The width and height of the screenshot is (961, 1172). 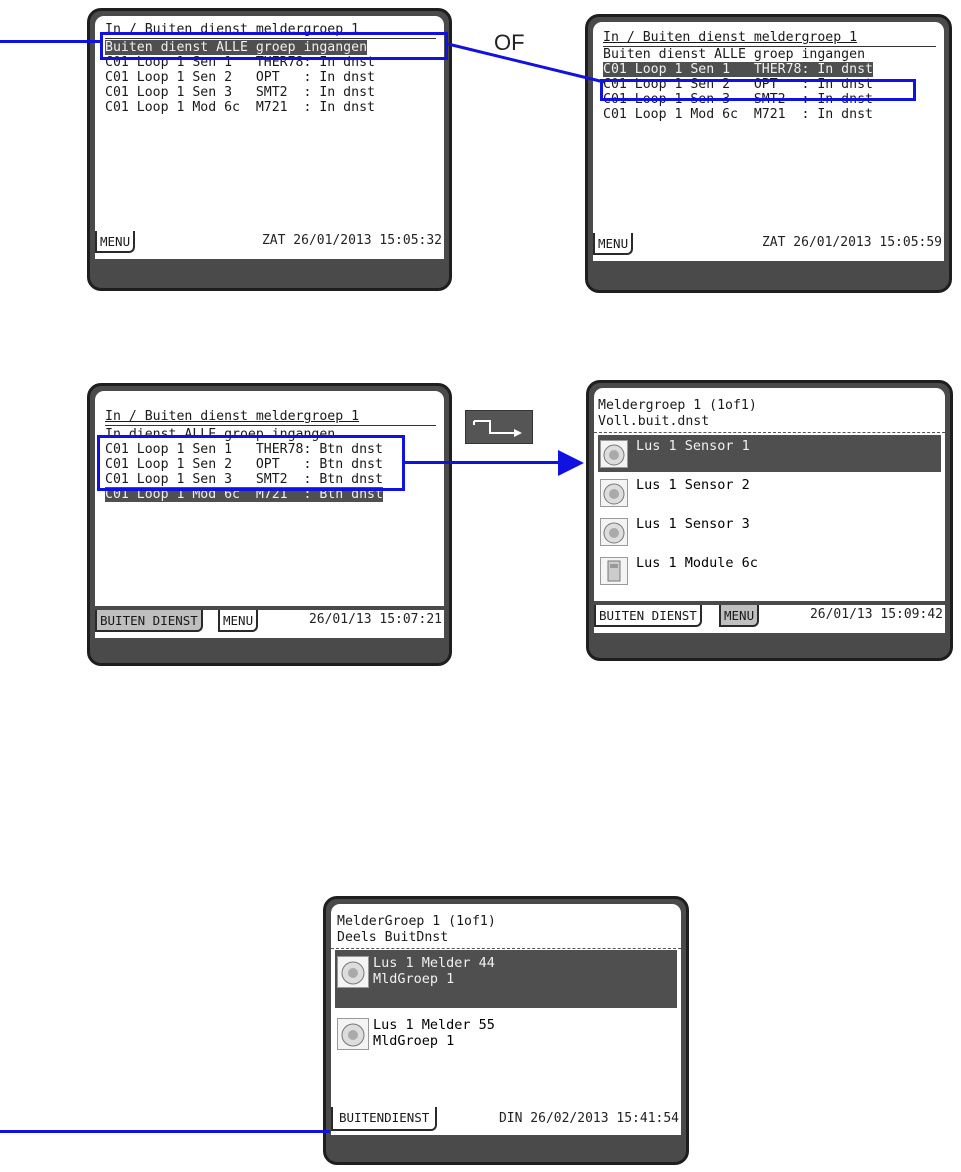 I want to click on buitendienst-tab: BUITENDIENST, so click(x=384, y=1119).